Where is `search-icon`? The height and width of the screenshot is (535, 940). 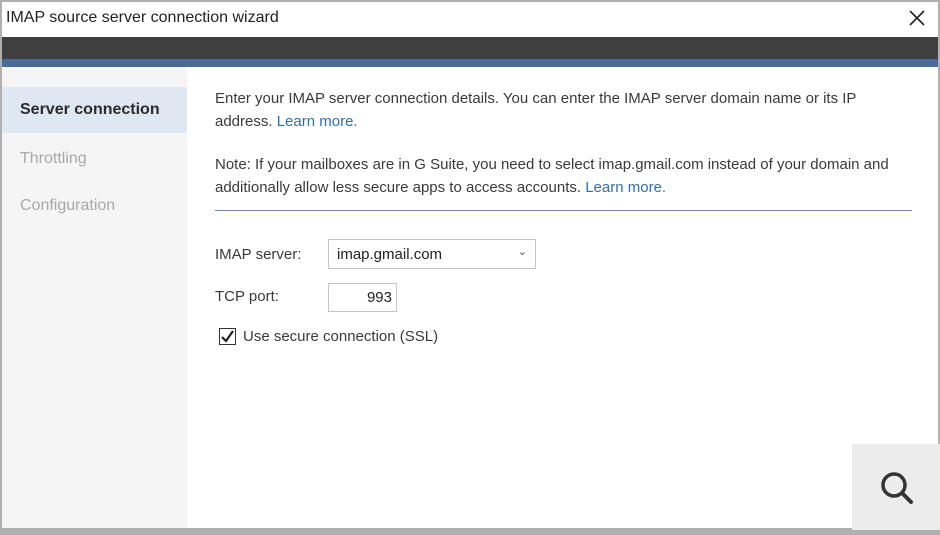 search-icon is located at coordinates (897, 488).